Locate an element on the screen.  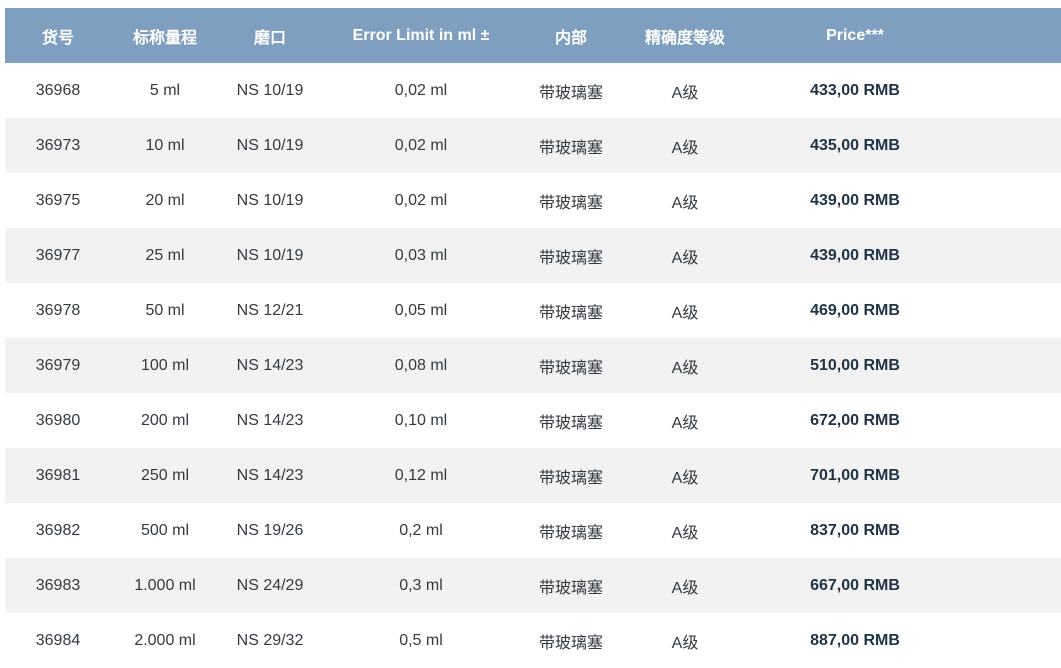
price: 672,00 RMB is located at coordinates (855, 420).